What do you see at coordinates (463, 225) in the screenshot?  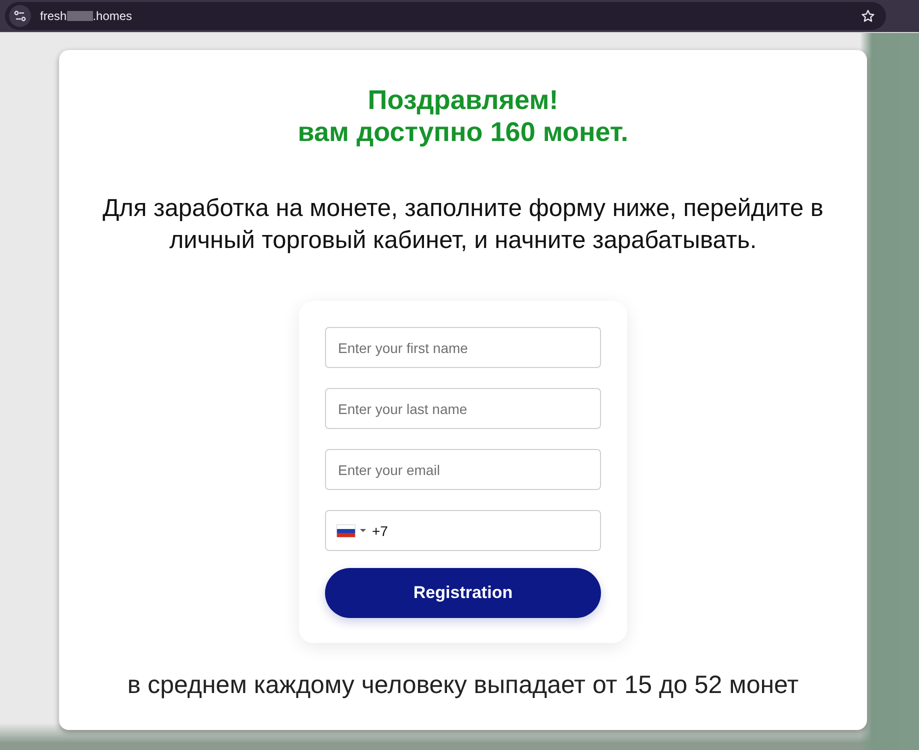 I see `intro-text: Для заработка на монете, заполните форму ниже, перейдите в личный торговый кабинет, и начните зарабатывать.` at bounding box center [463, 225].